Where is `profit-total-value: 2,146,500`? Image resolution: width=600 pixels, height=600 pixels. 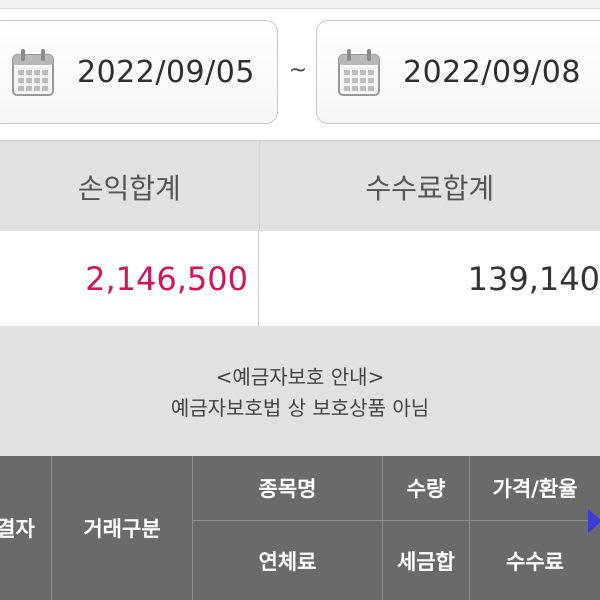 profit-total-value: 2,146,500 is located at coordinates (129, 278).